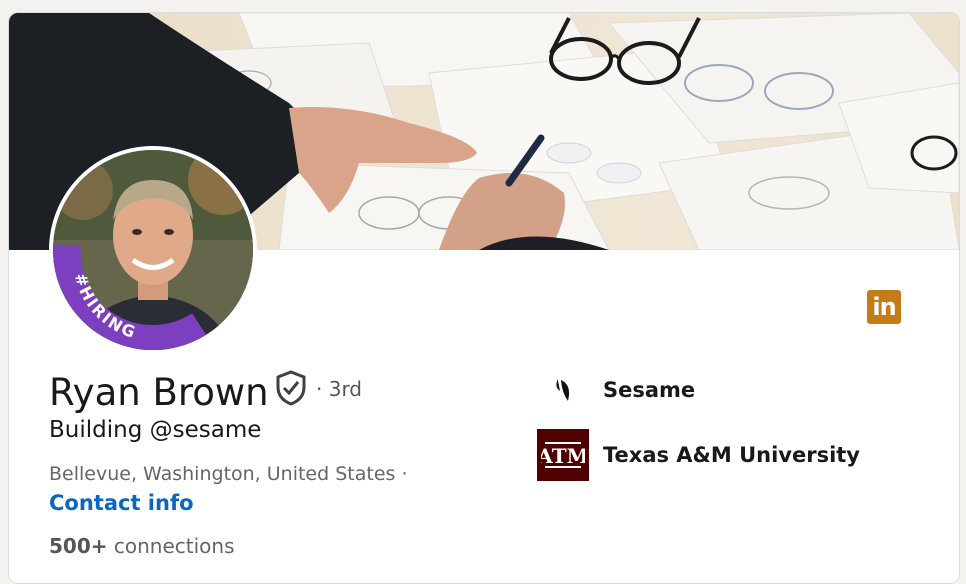  I want to click on connections-count: 500+ connections, so click(142, 546).